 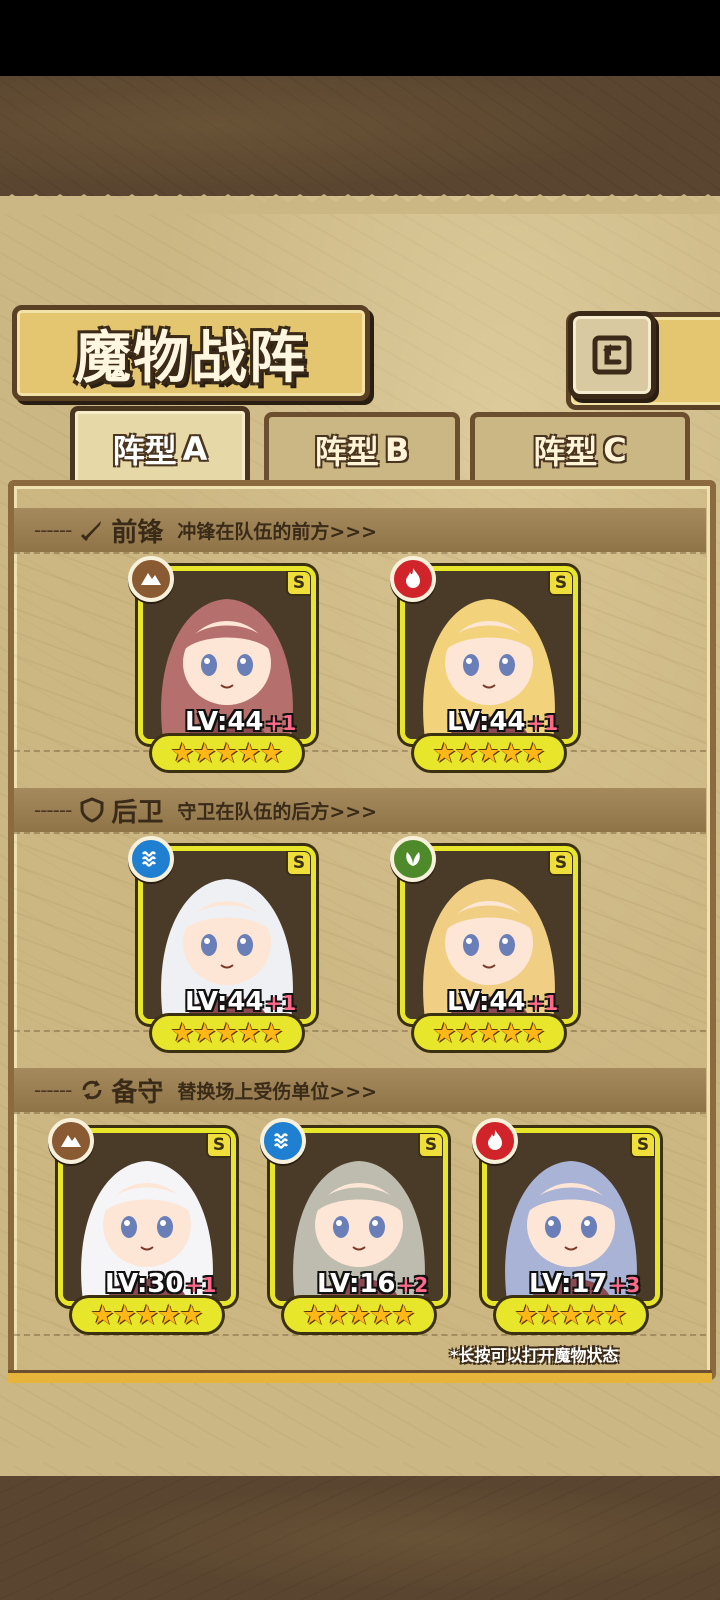 I want to click on page-title-plate: 魔物战阵, so click(x=191, y=353).